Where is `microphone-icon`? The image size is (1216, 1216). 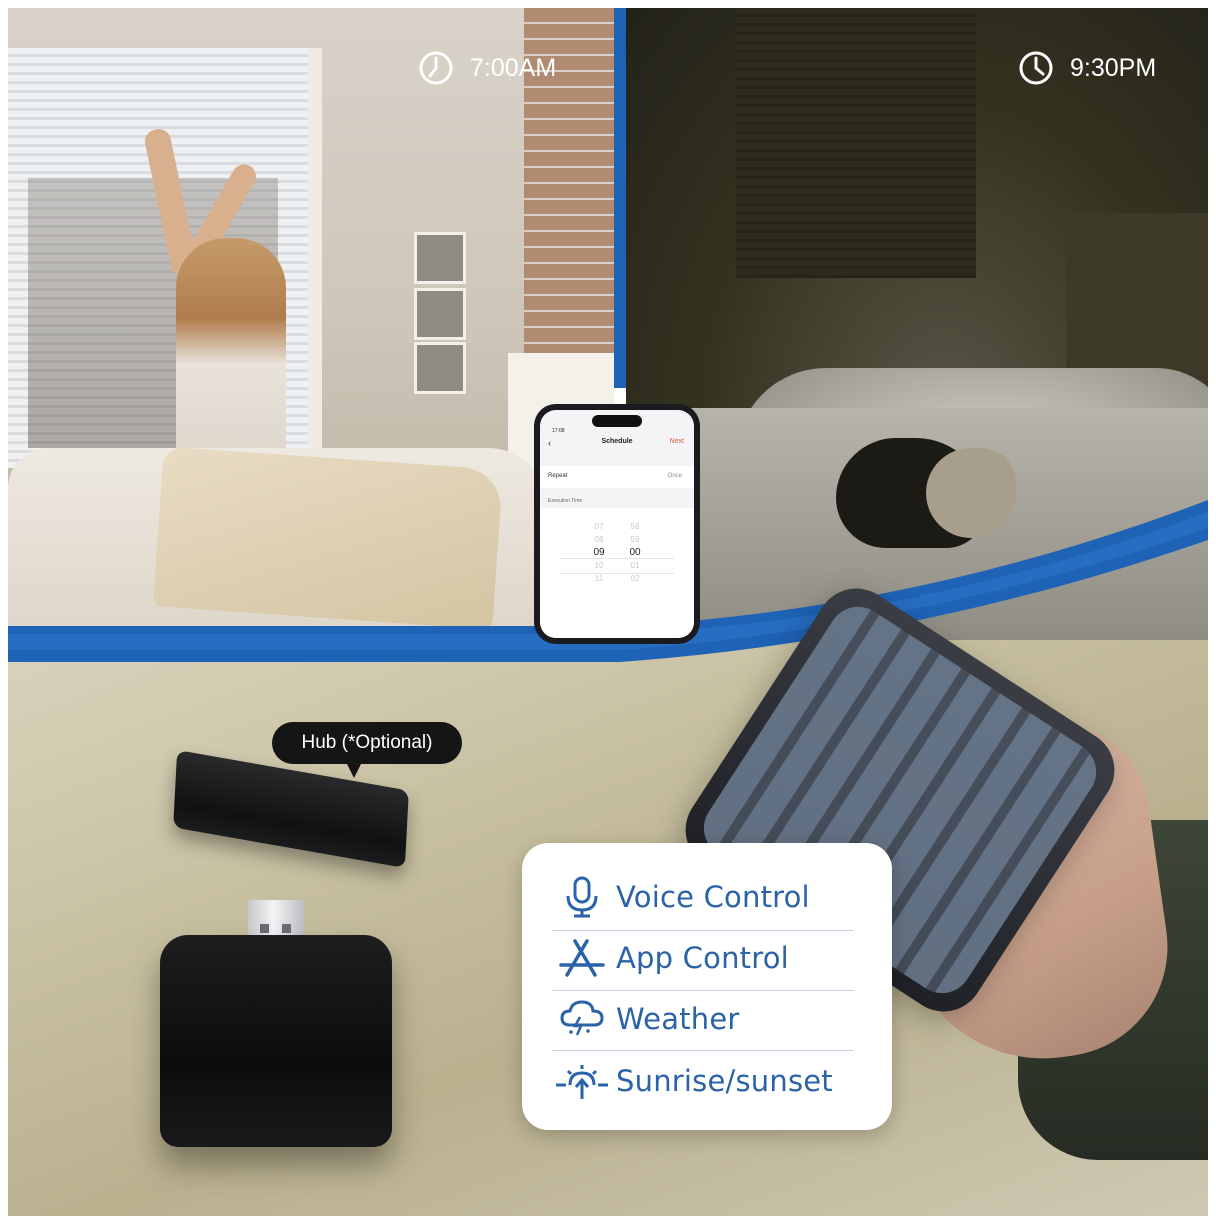 microphone-icon is located at coordinates (582, 897).